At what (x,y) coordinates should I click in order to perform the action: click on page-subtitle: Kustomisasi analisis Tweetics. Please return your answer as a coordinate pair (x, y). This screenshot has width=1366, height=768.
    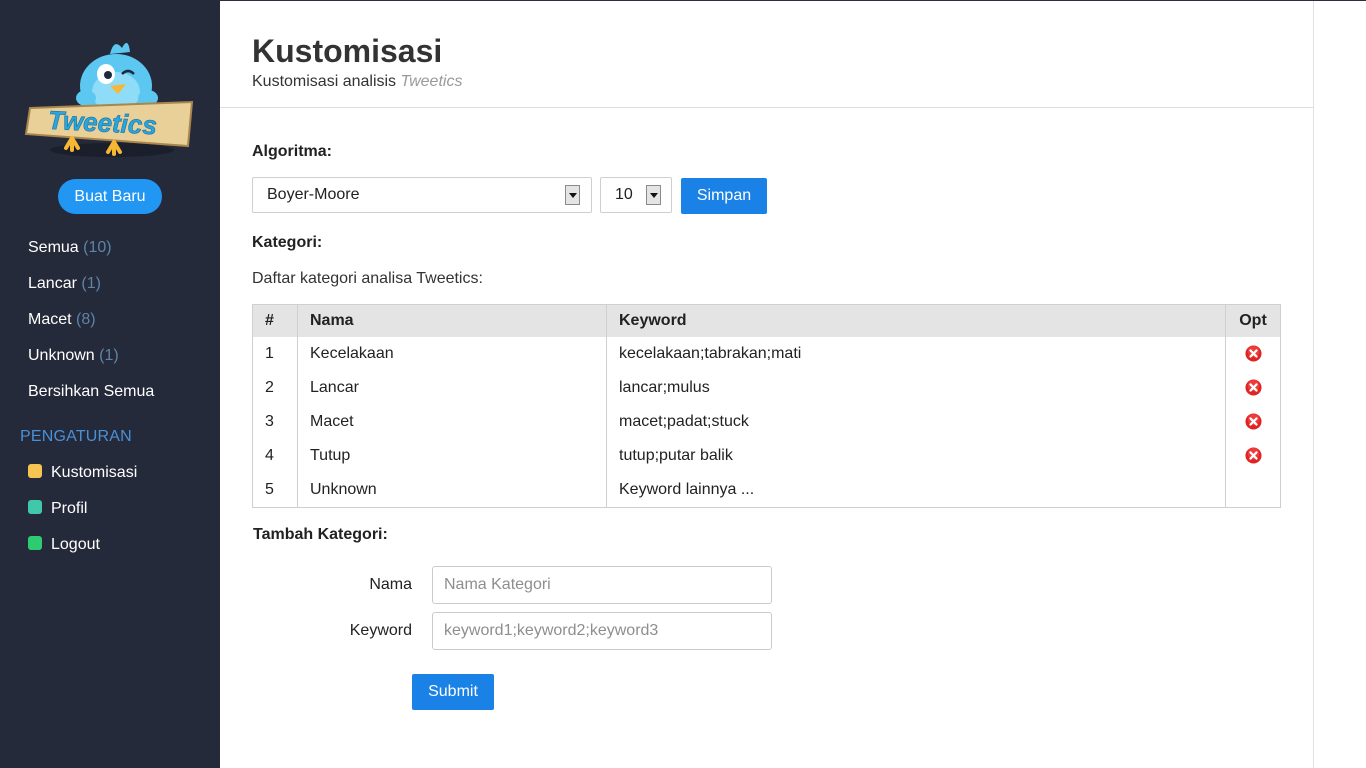
    Looking at the image, I should click on (357, 82).